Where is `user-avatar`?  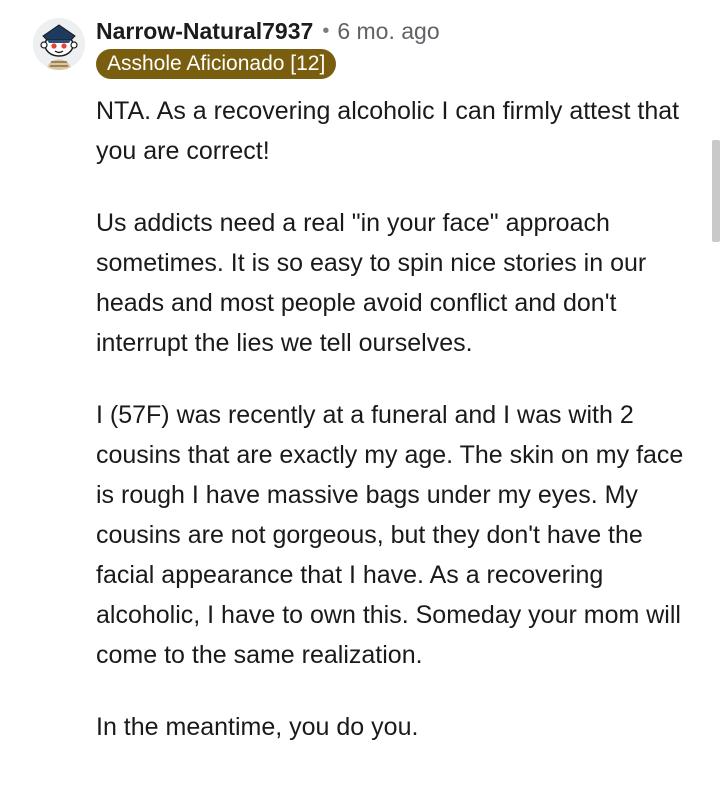 user-avatar is located at coordinates (59, 44).